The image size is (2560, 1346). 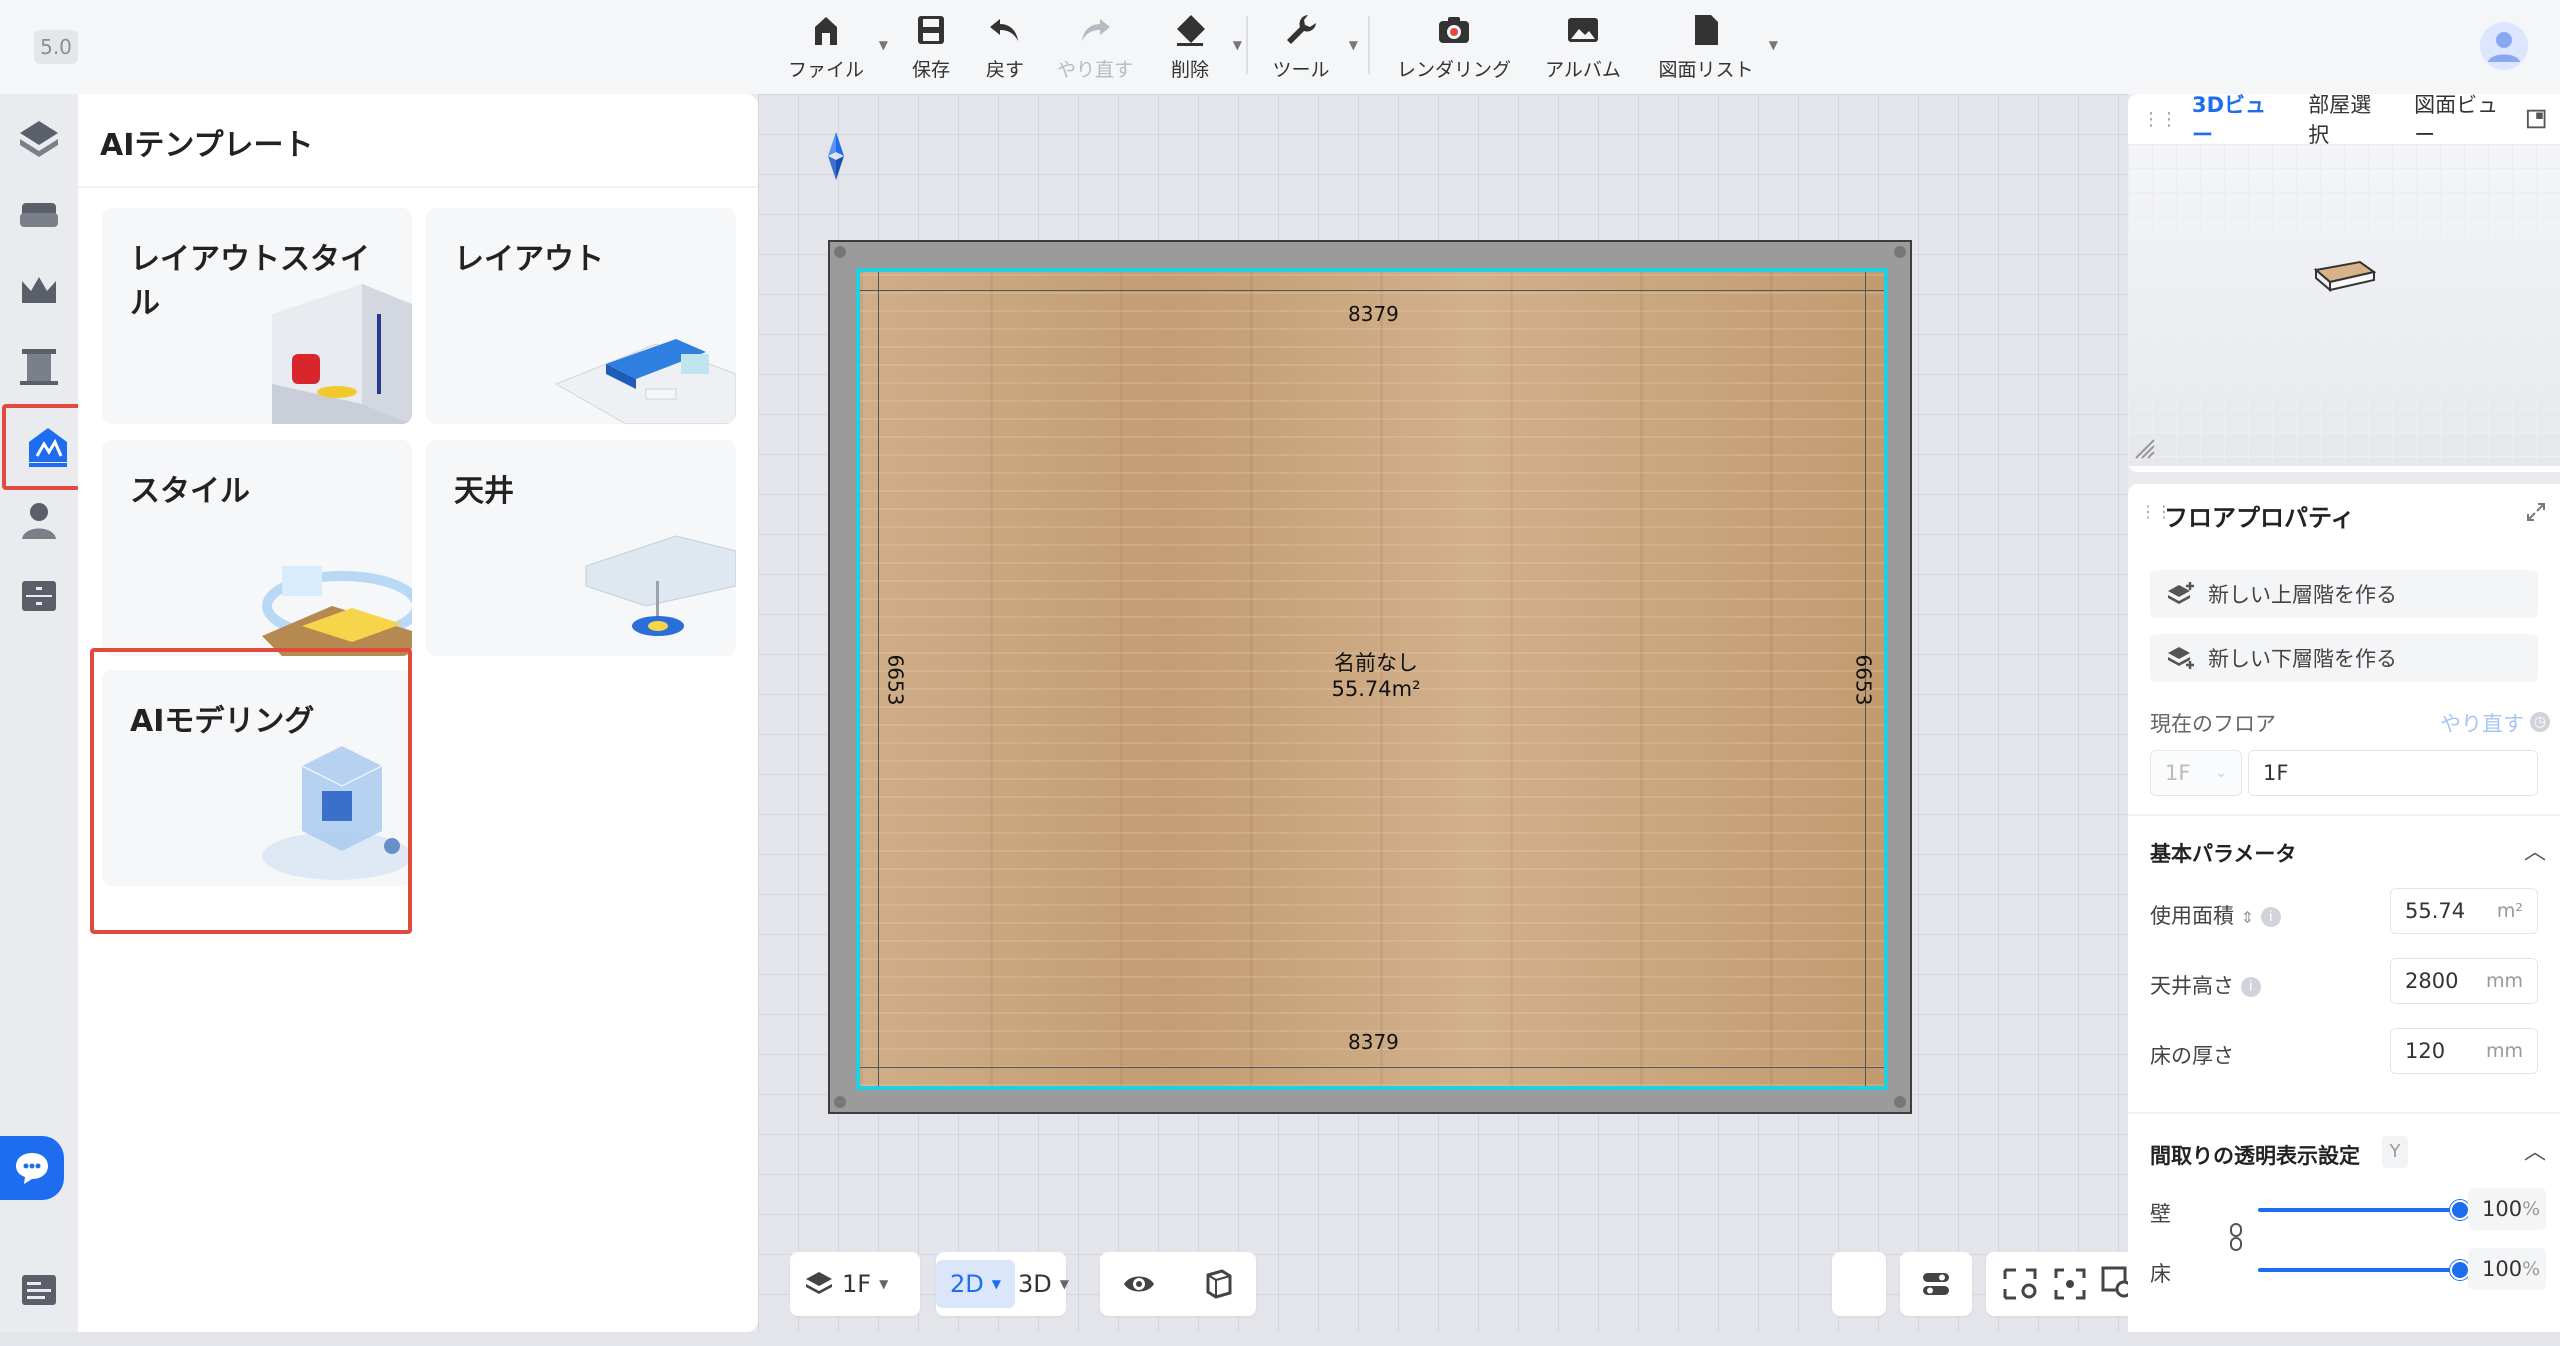 I want to click on toolbar-divider, so click(x=1369, y=45).